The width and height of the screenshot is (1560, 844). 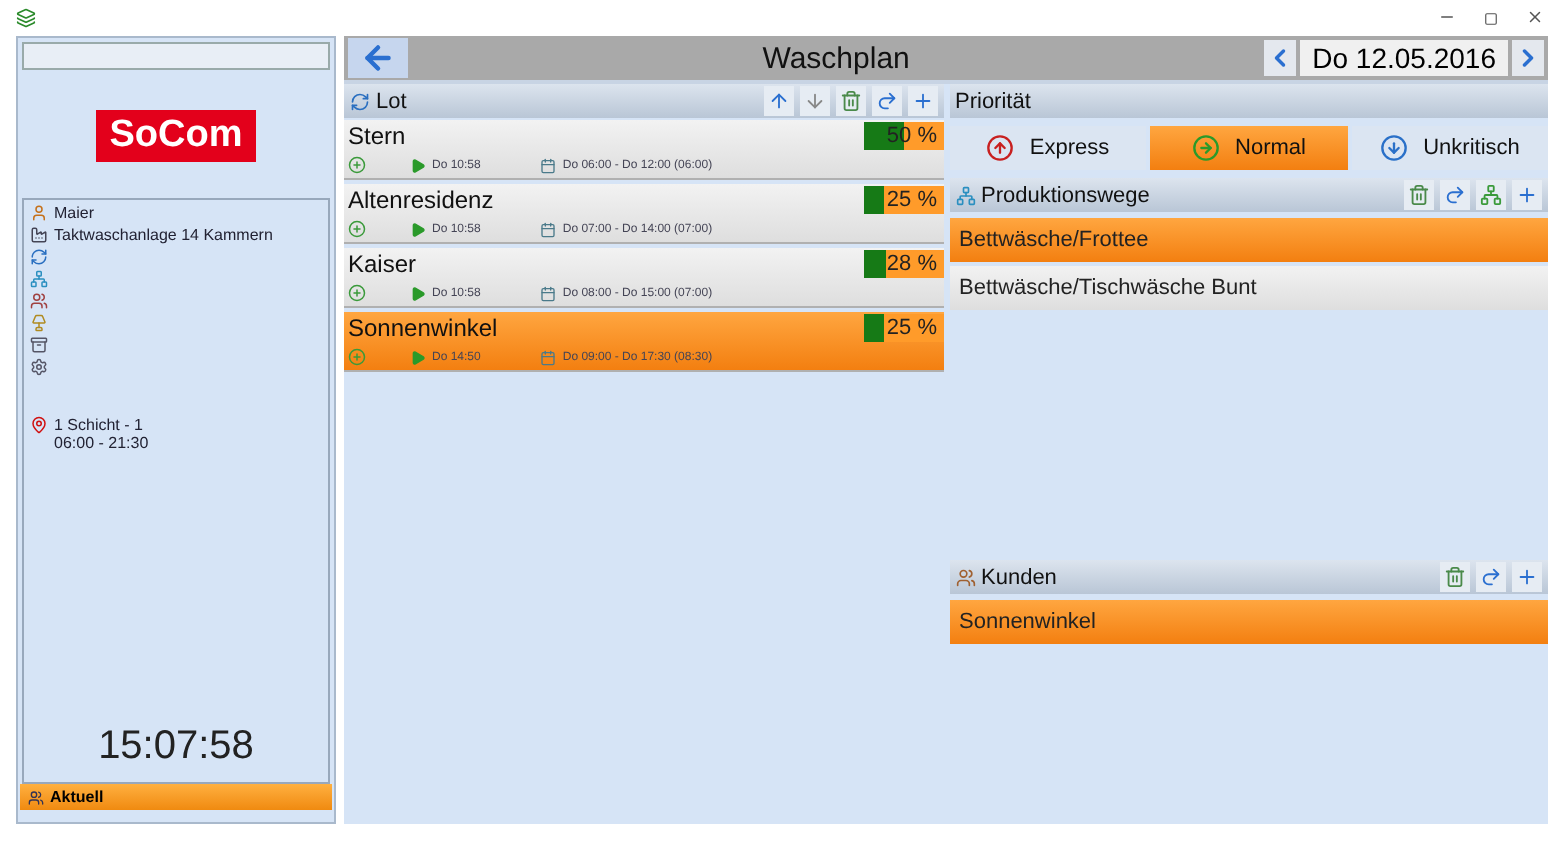 I want to click on app-icon, so click(x=26, y=18).